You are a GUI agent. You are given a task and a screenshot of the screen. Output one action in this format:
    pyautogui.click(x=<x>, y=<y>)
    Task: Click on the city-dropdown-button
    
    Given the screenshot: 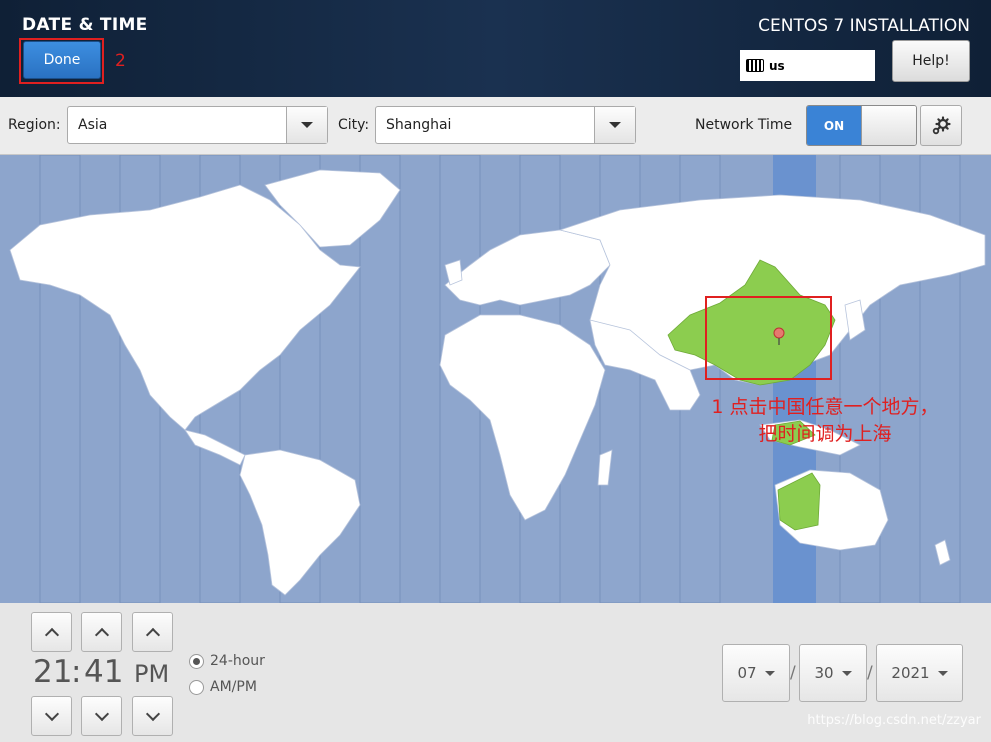 What is the action you would take?
    pyautogui.click(x=614, y=125)
    